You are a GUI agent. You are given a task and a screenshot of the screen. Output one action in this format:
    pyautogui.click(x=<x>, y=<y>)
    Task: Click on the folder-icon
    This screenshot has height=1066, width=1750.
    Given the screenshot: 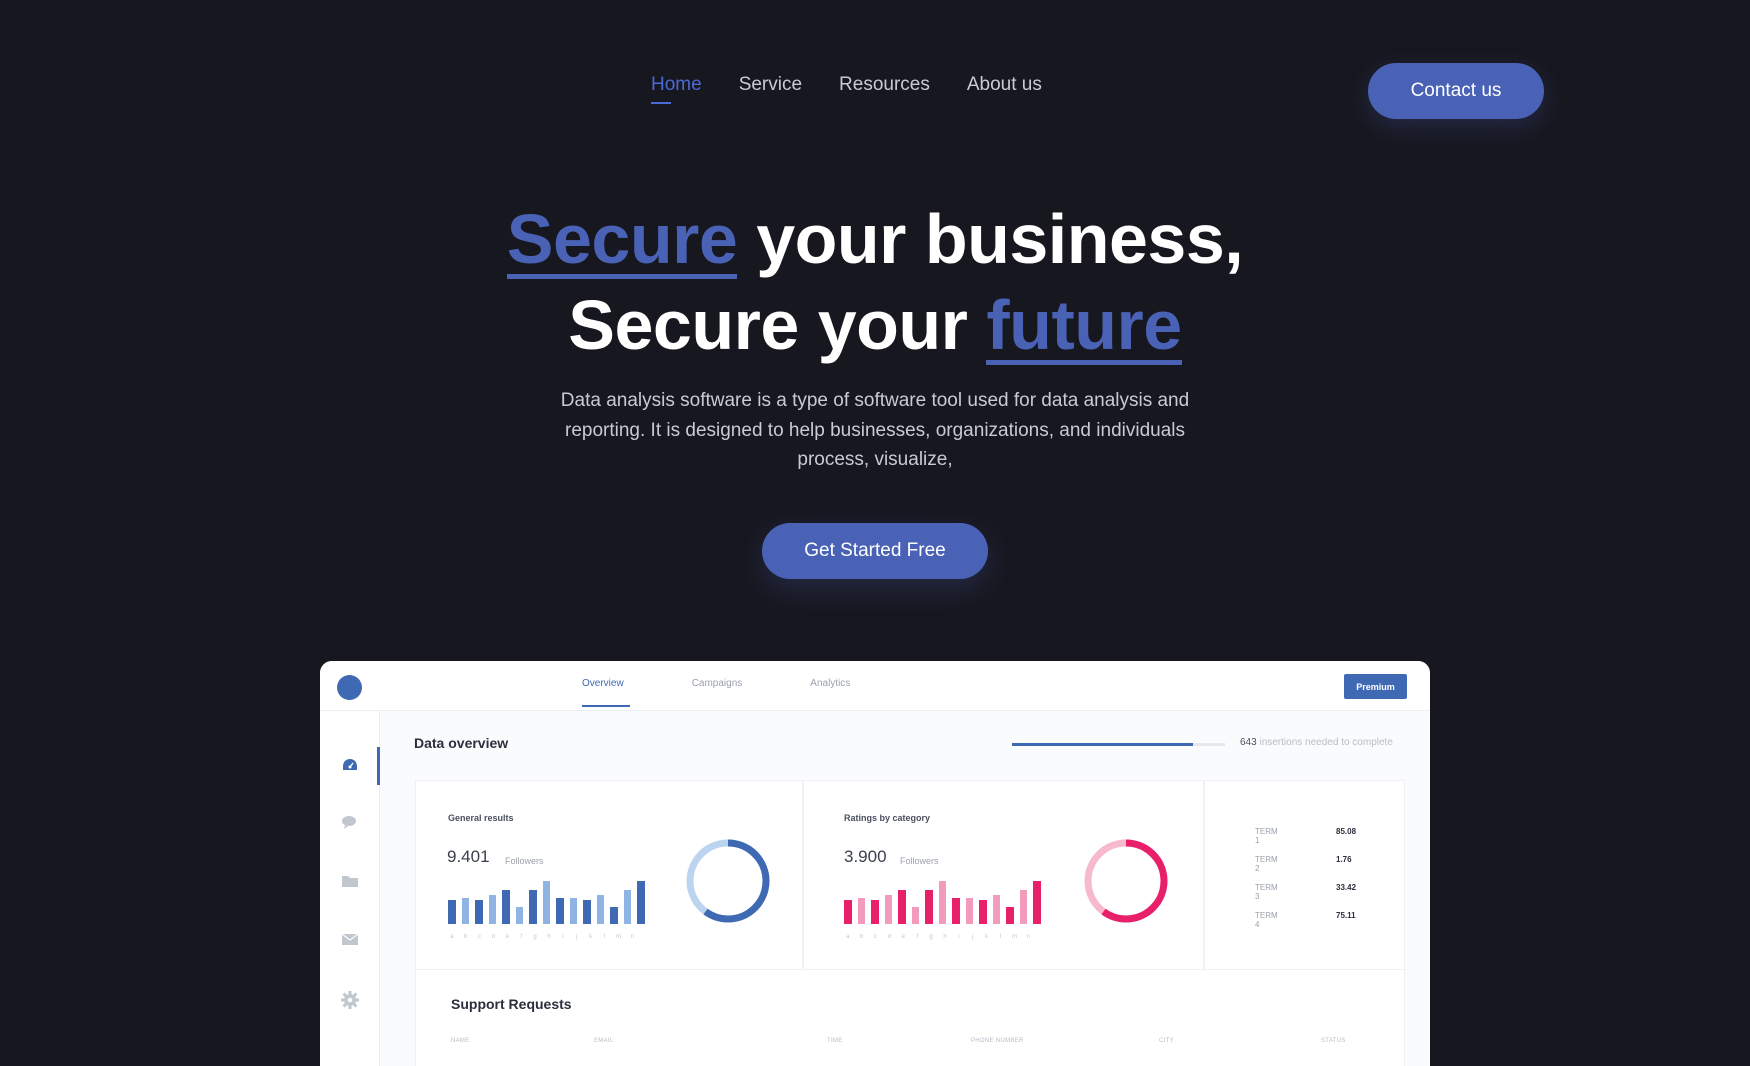 What is the action you would take?
    pyautogui.click(x=350, y=882)
    